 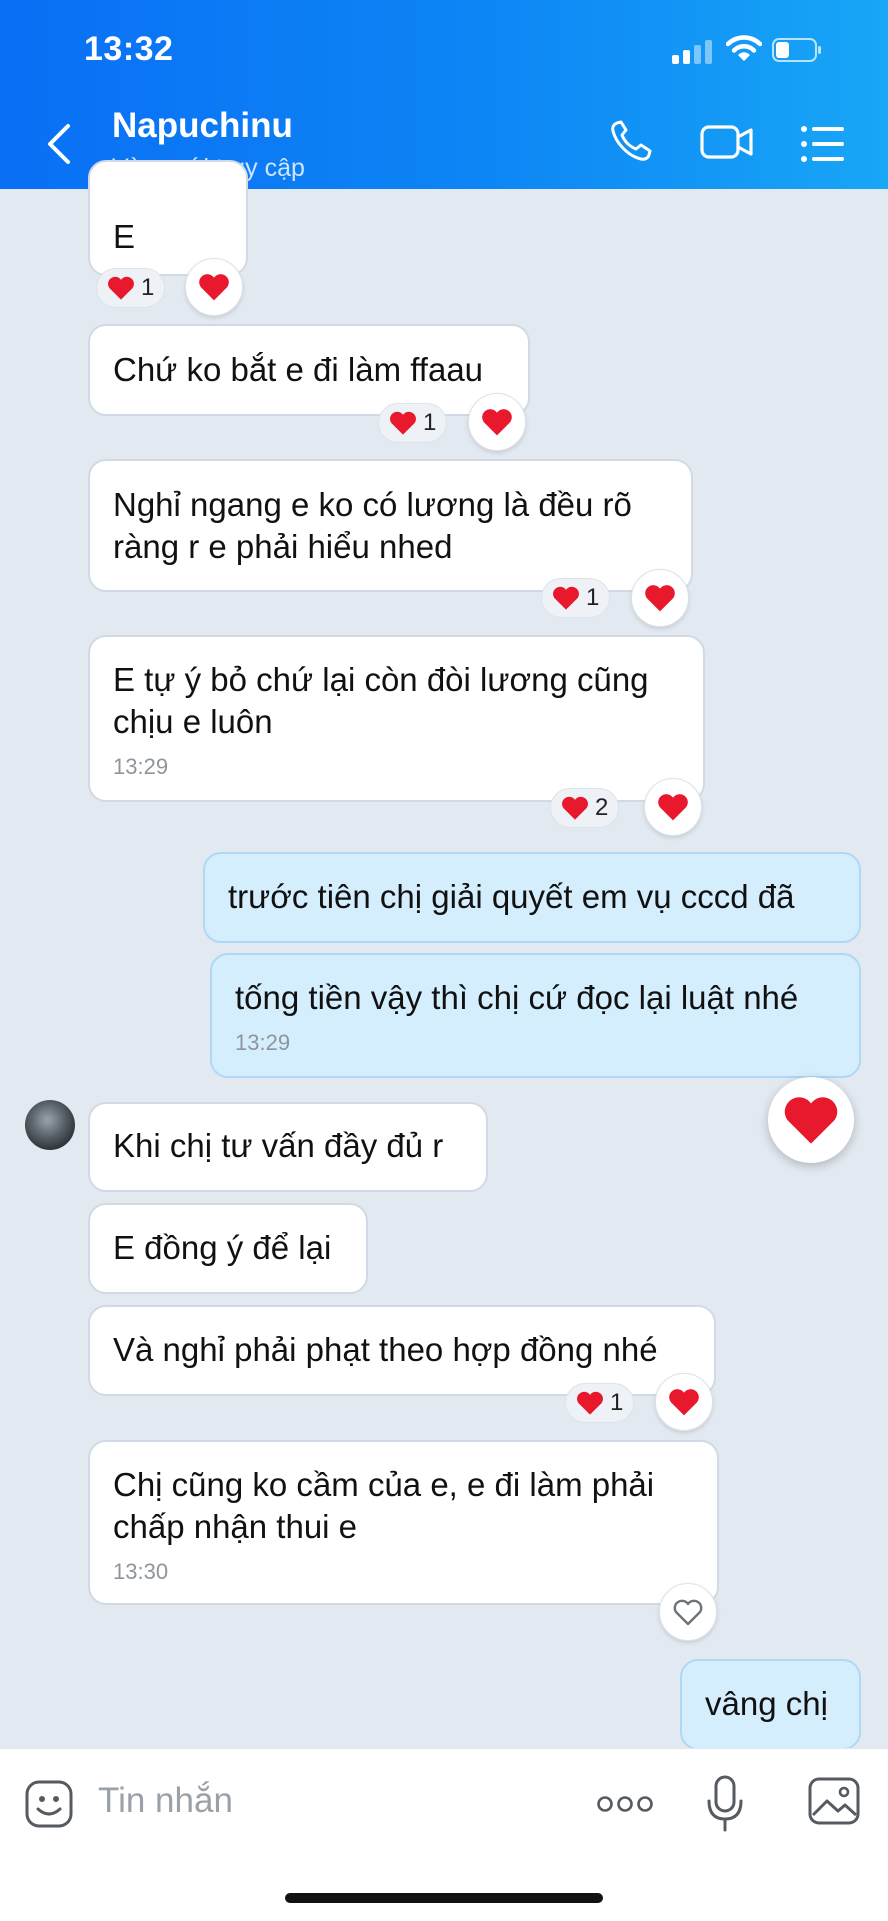 What do you see at coordinates (744, 48) in the screenshot?
I see `wifi-icon` at bounding box center [744, 48].